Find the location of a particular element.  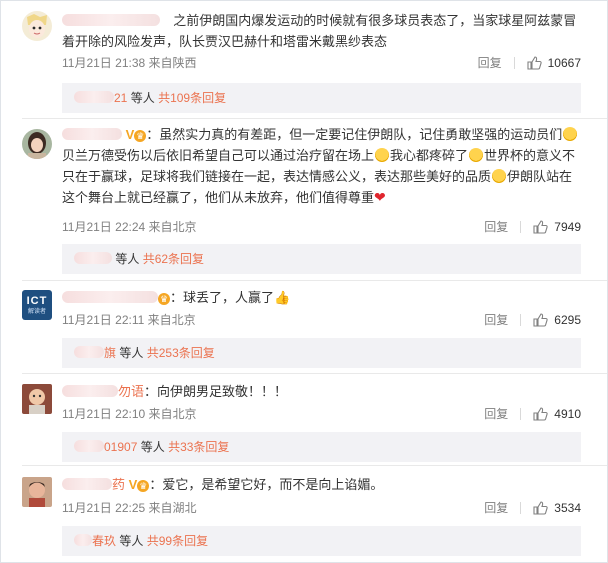

view-replies-link: 共33条回复 is located at coordinates (198, 447).